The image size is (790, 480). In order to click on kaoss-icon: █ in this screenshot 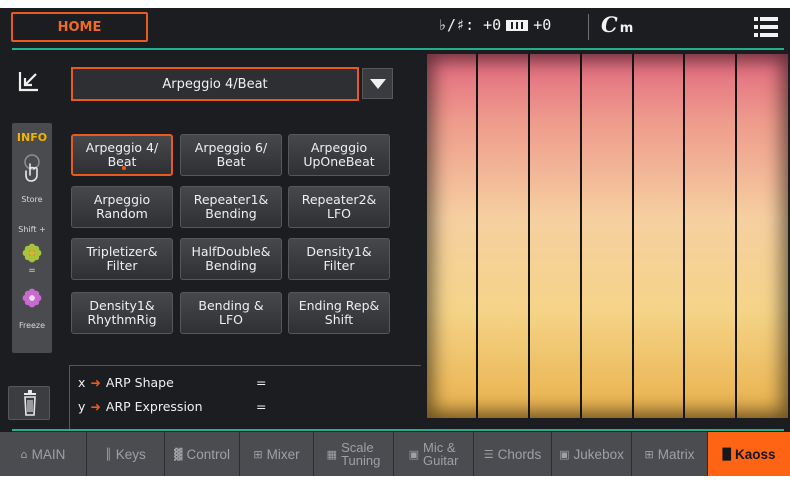, I will do `click(726, 454)`.